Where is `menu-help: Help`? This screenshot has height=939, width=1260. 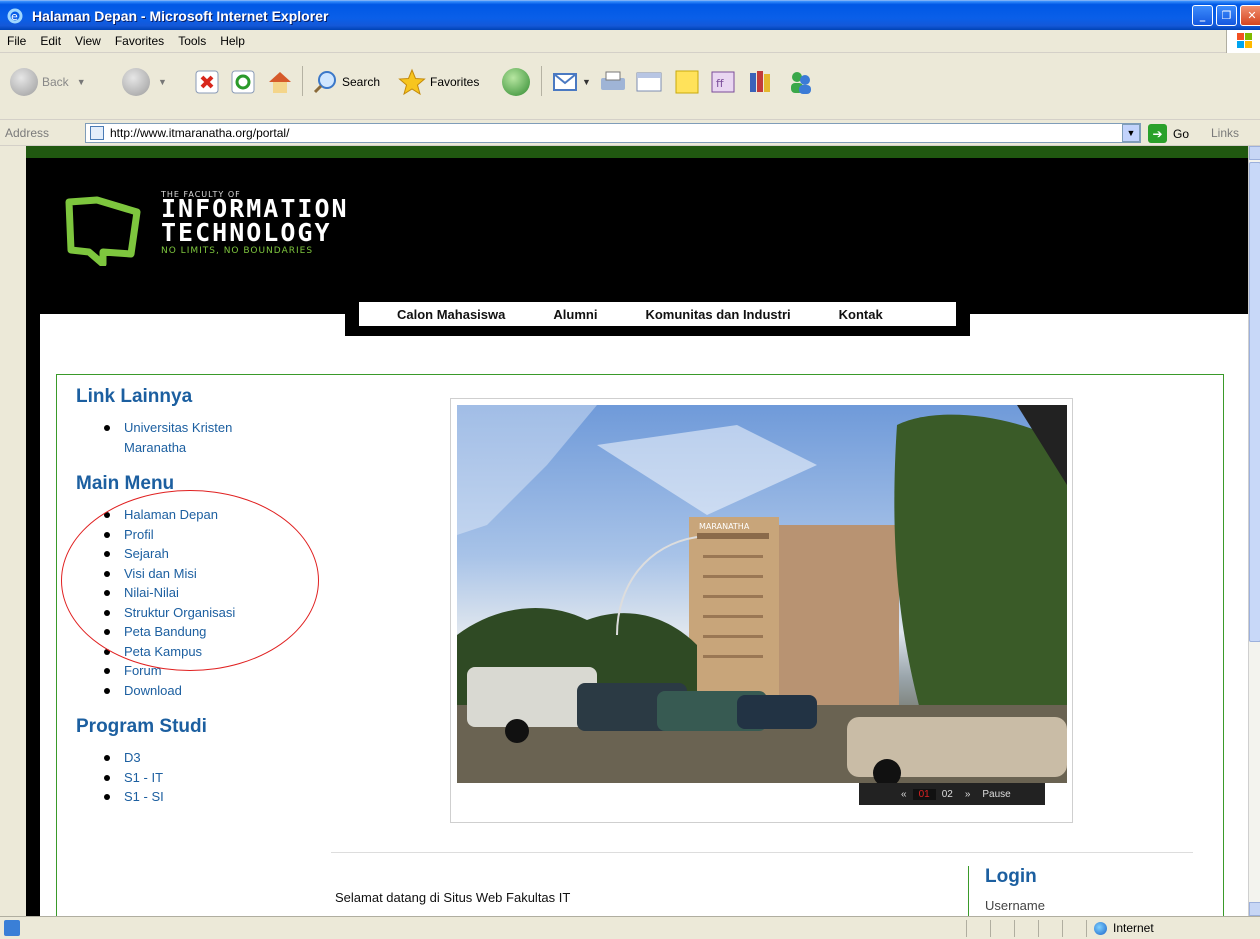
menu-help: Help is located at coordinates (232, 41).